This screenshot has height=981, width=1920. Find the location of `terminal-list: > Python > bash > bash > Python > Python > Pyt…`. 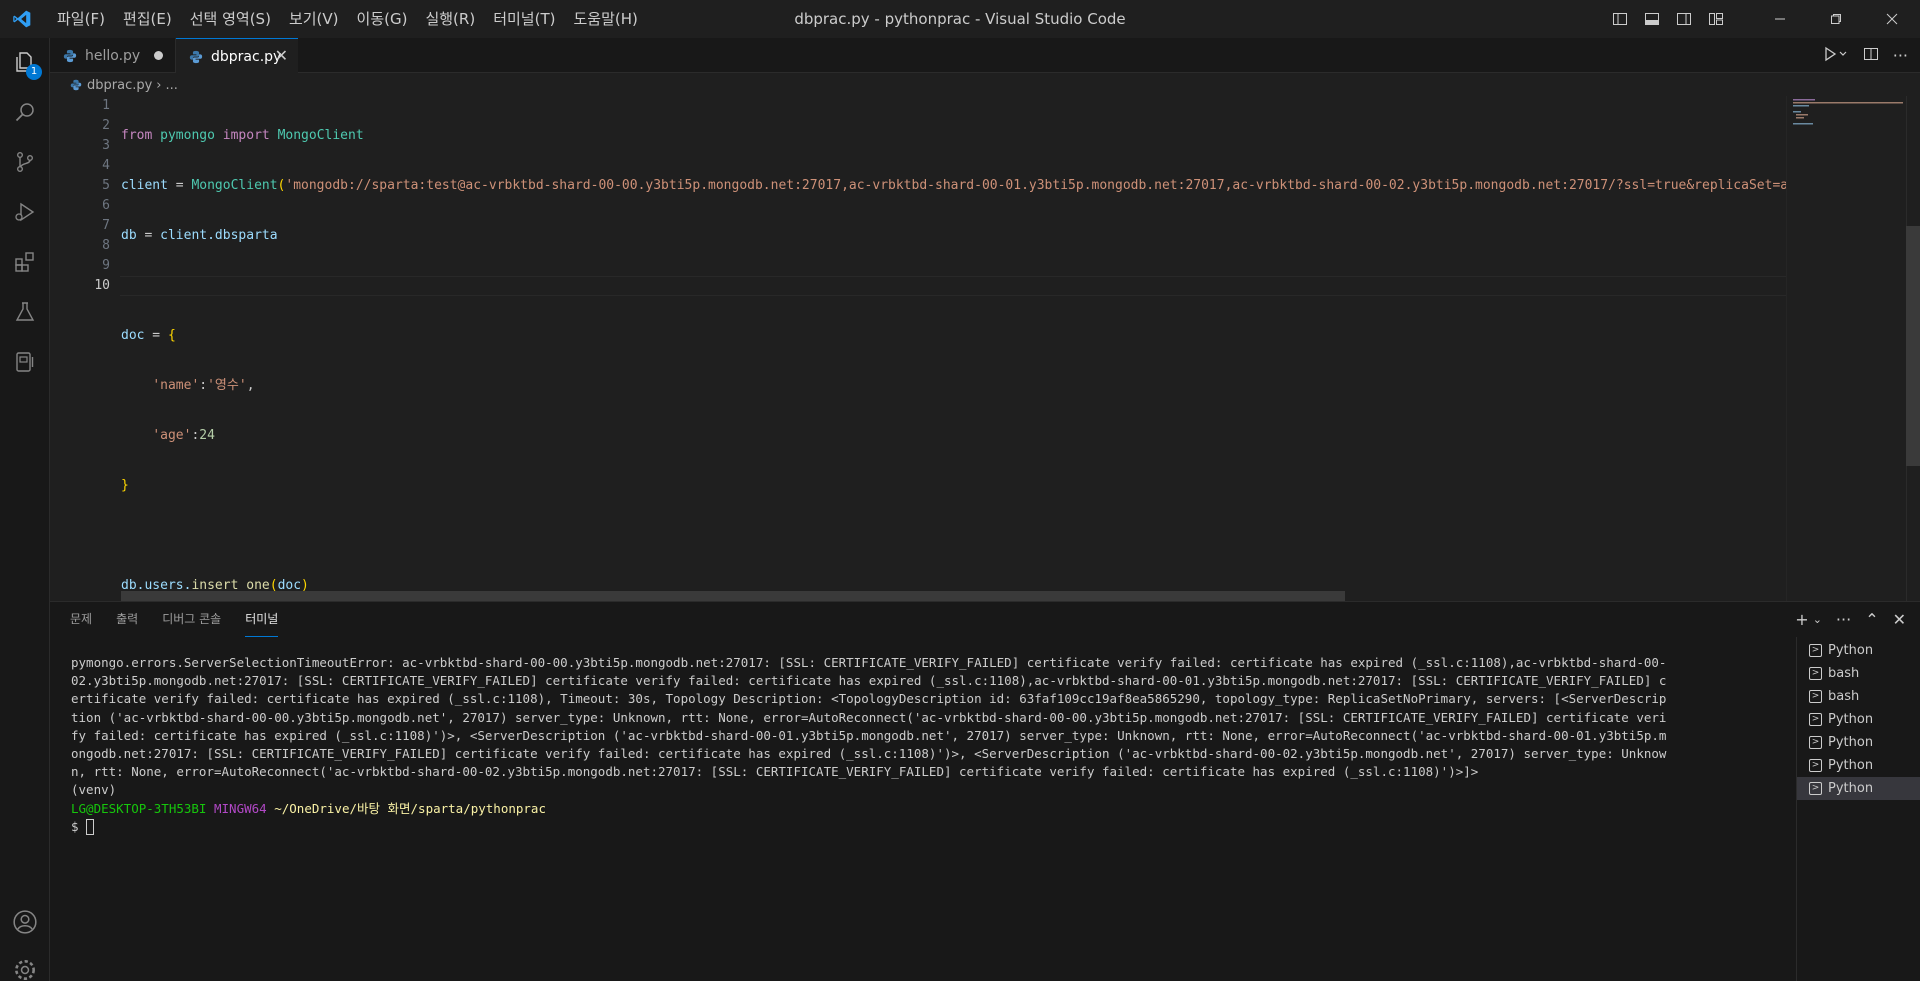

terminal-list: > Python > bash > bash > Python > Python > Pyt… is located at coordinates (1858, 809).